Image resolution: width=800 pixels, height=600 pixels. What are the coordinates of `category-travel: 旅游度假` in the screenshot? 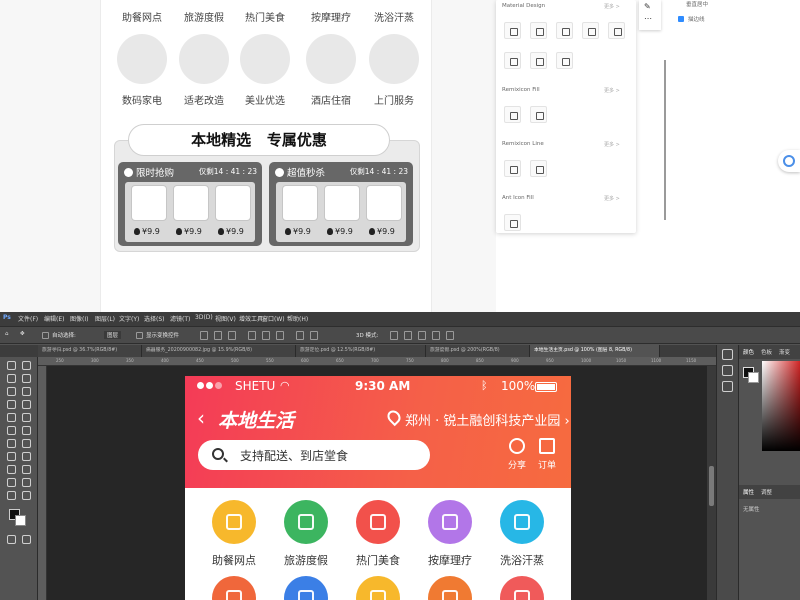 It's located at (306, 535).